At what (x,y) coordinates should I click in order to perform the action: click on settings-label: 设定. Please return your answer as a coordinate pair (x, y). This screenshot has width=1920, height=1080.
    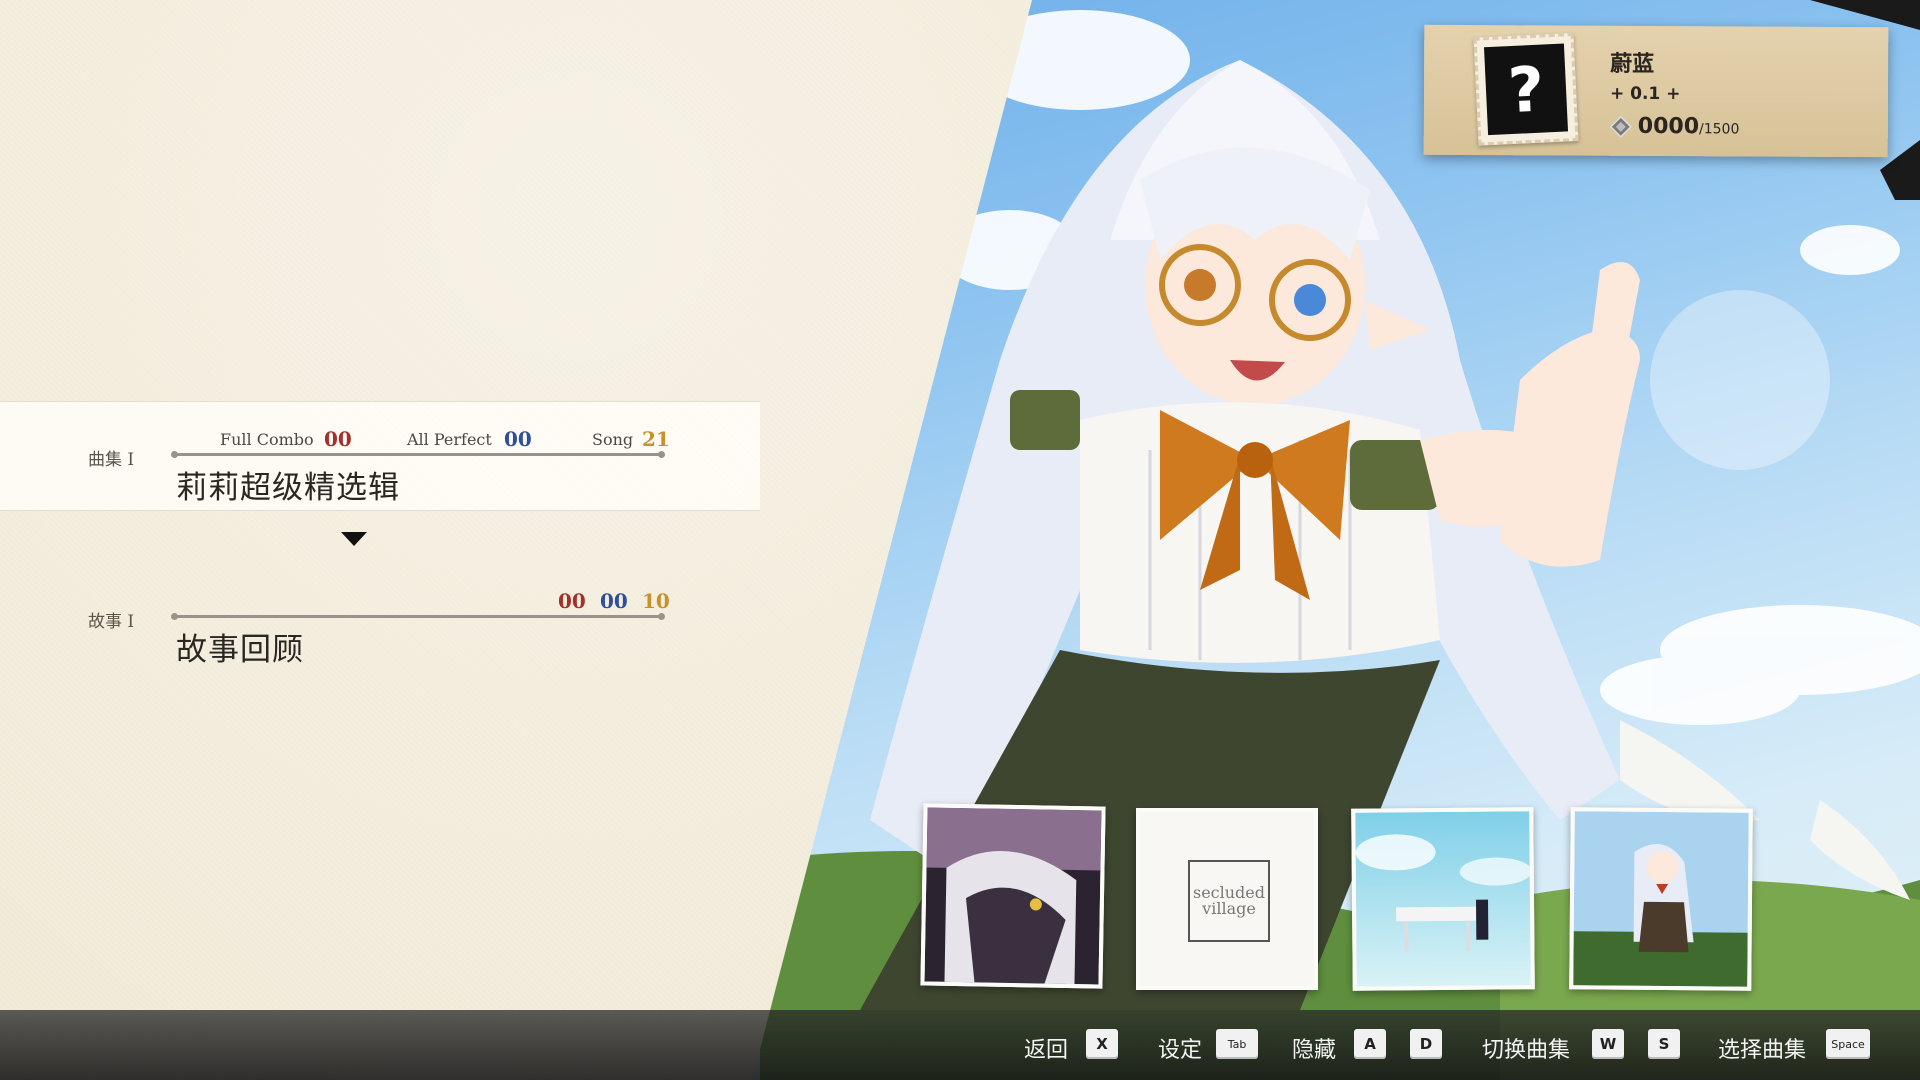
    Looking at the image, I should click on (1180, 1048).